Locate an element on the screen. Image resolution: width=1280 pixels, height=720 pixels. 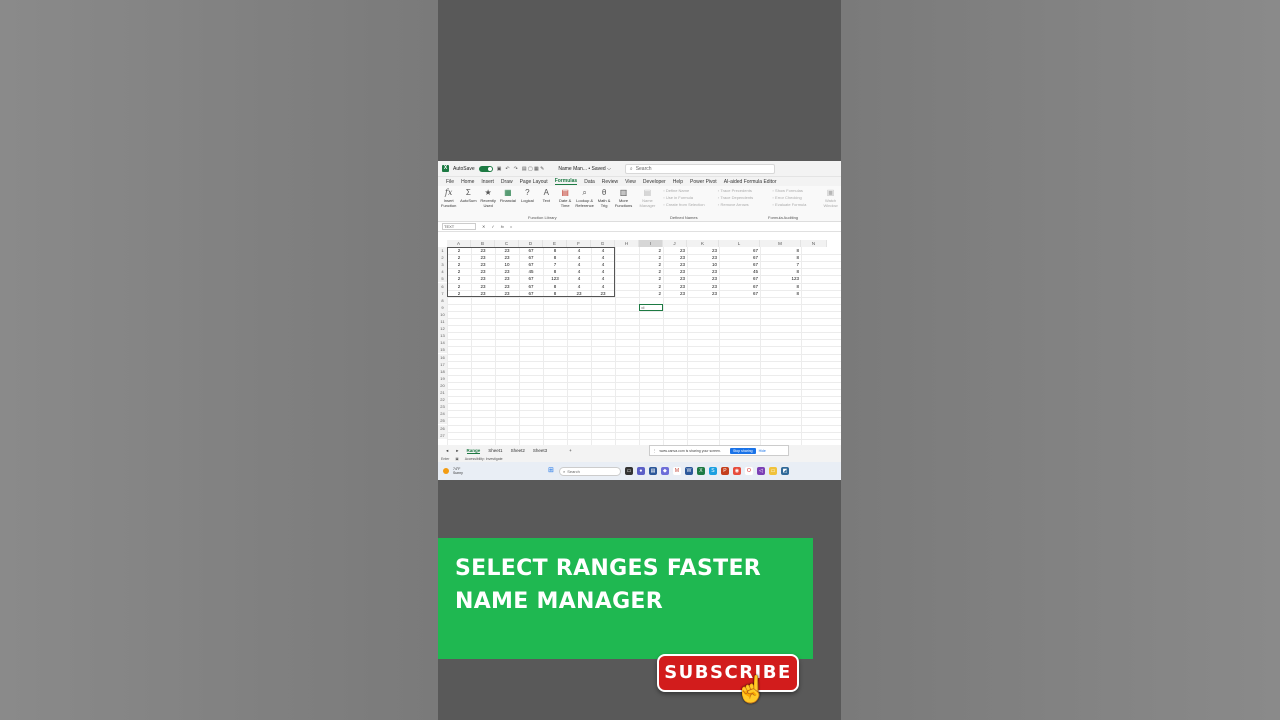
financial-button: ▦ Financial is located at coordinates (508, 203).